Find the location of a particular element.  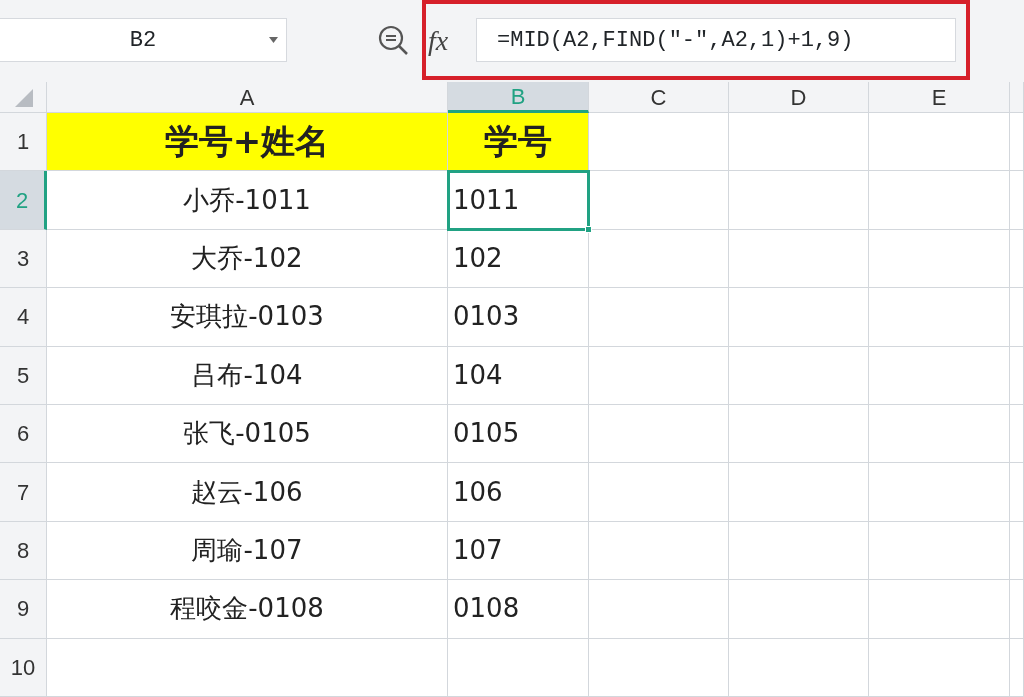

name-box: B2 is located at coordinates (143, 40).